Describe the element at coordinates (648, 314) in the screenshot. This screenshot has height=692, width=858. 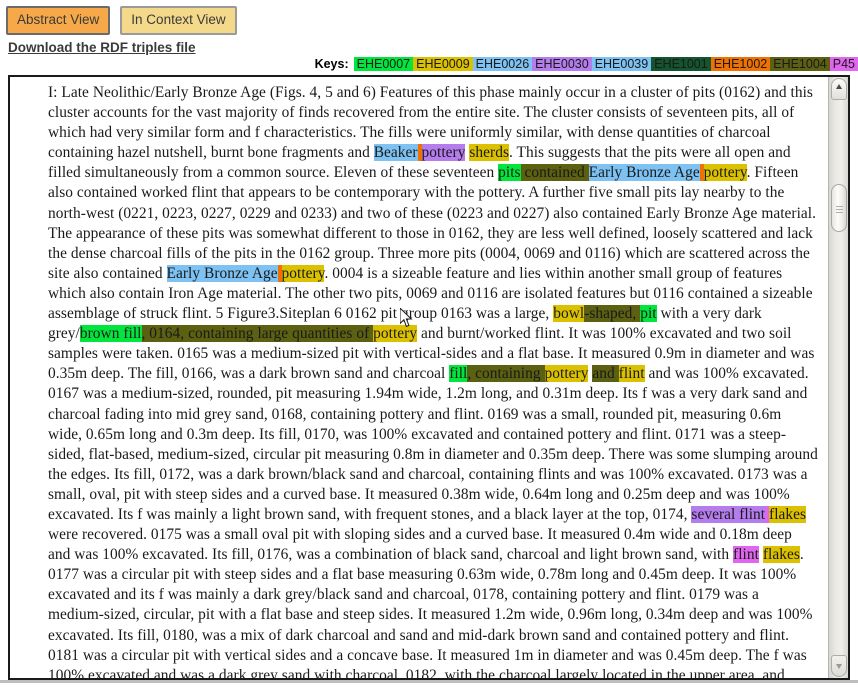
I see `highlighted-entity: pit` at that location.